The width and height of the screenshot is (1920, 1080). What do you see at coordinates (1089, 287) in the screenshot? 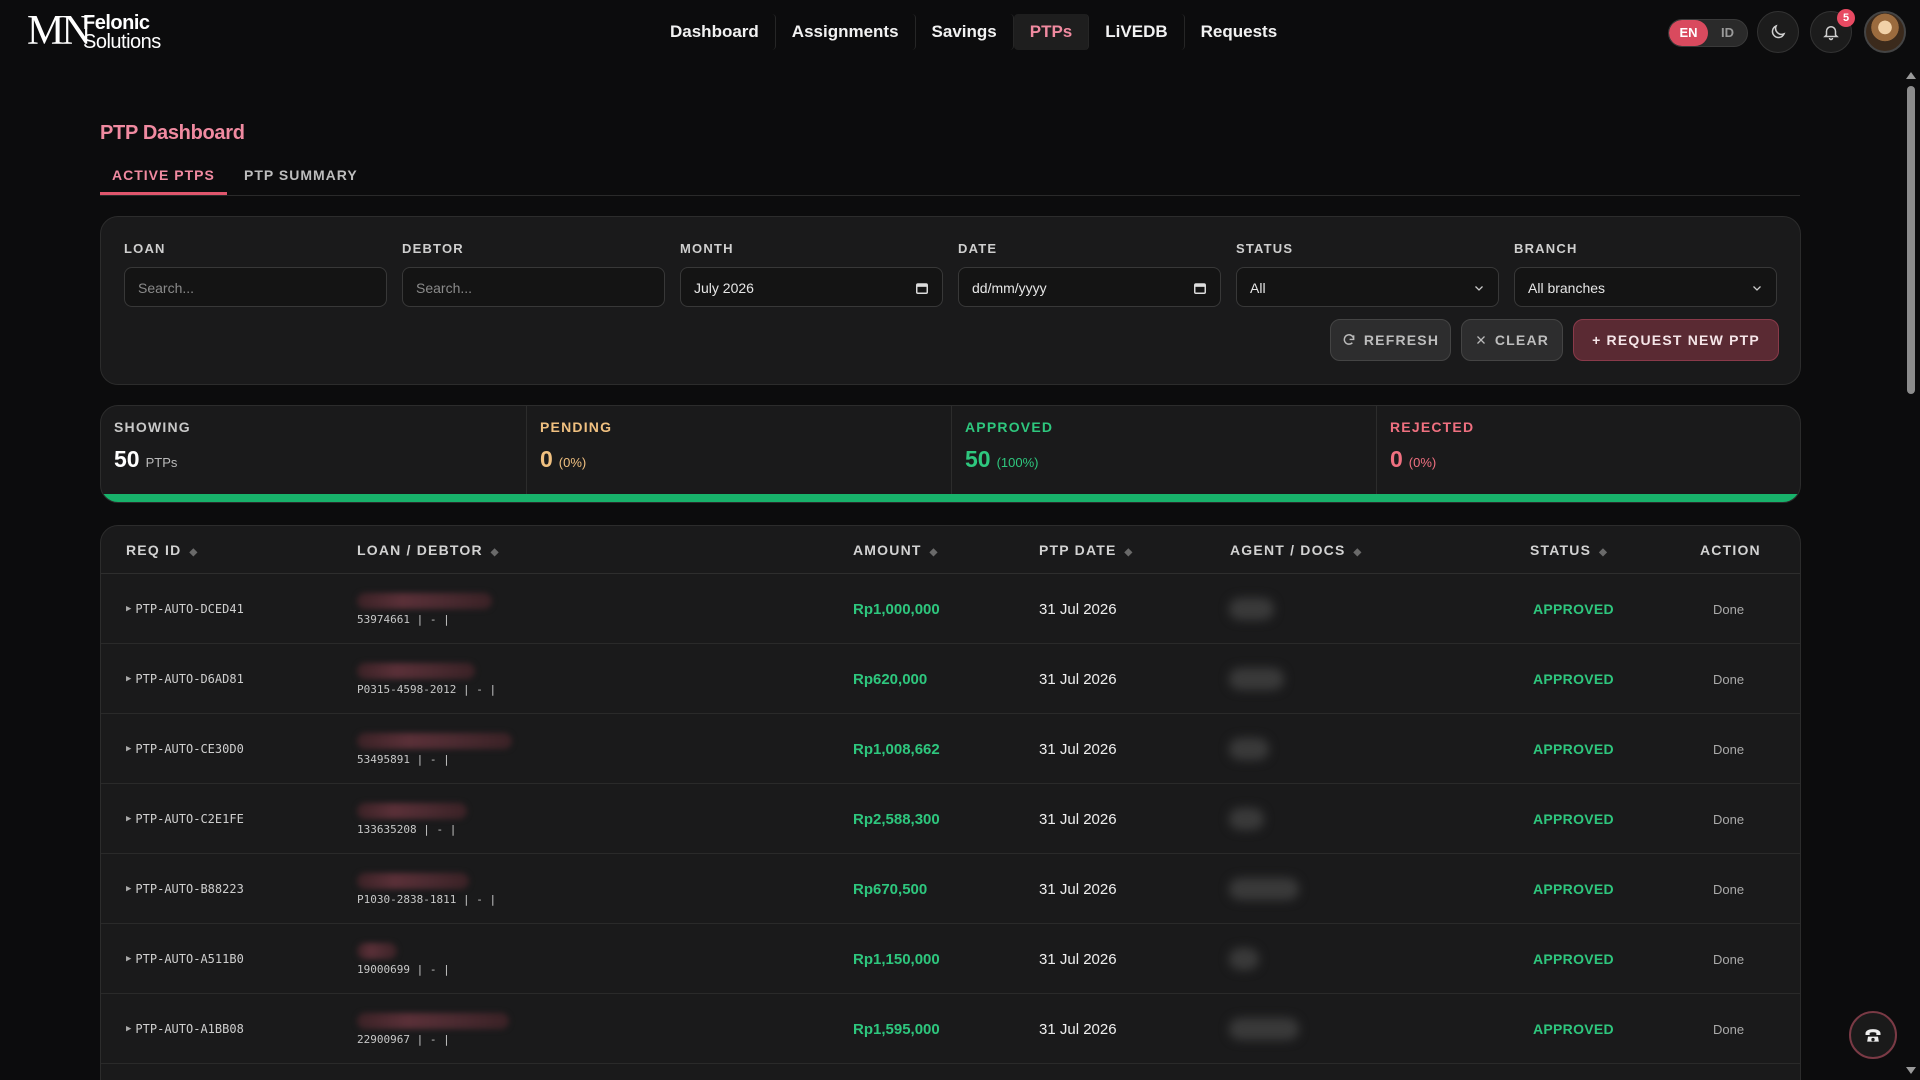
I see `date-picker-input: dd/mm/yyyy` at bounding box center [1089, 287].